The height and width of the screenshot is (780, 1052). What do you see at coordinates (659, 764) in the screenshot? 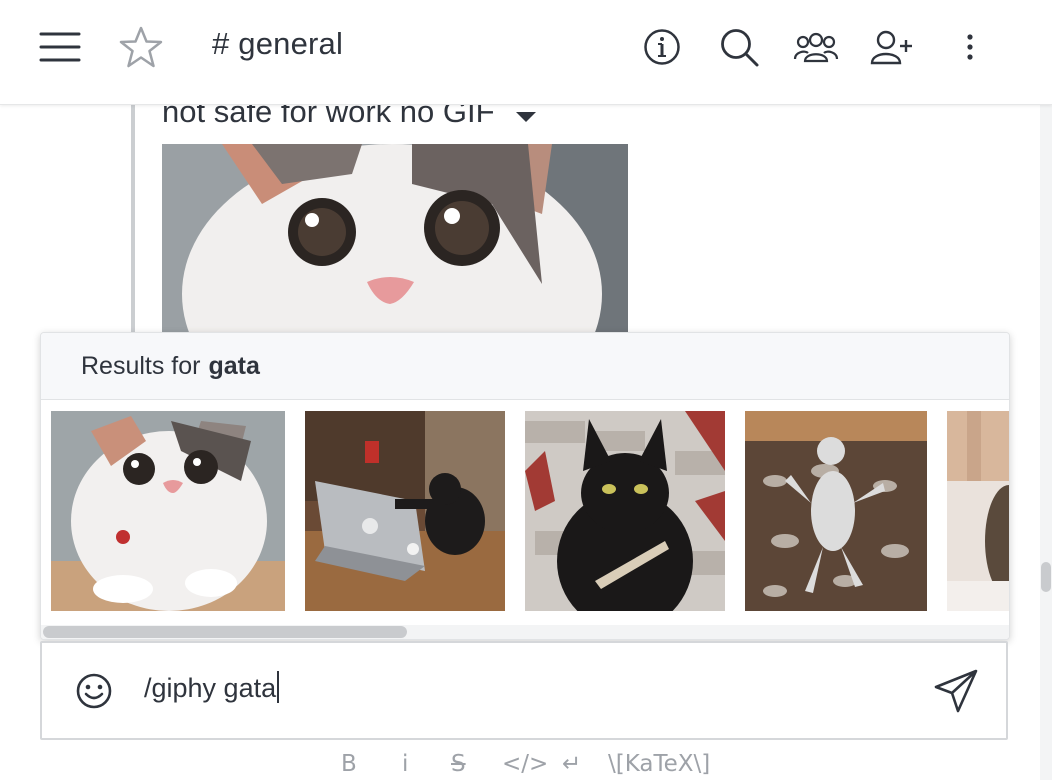
I see `katex-button: \[KaTeX\]` at bounding box center [659, 764].